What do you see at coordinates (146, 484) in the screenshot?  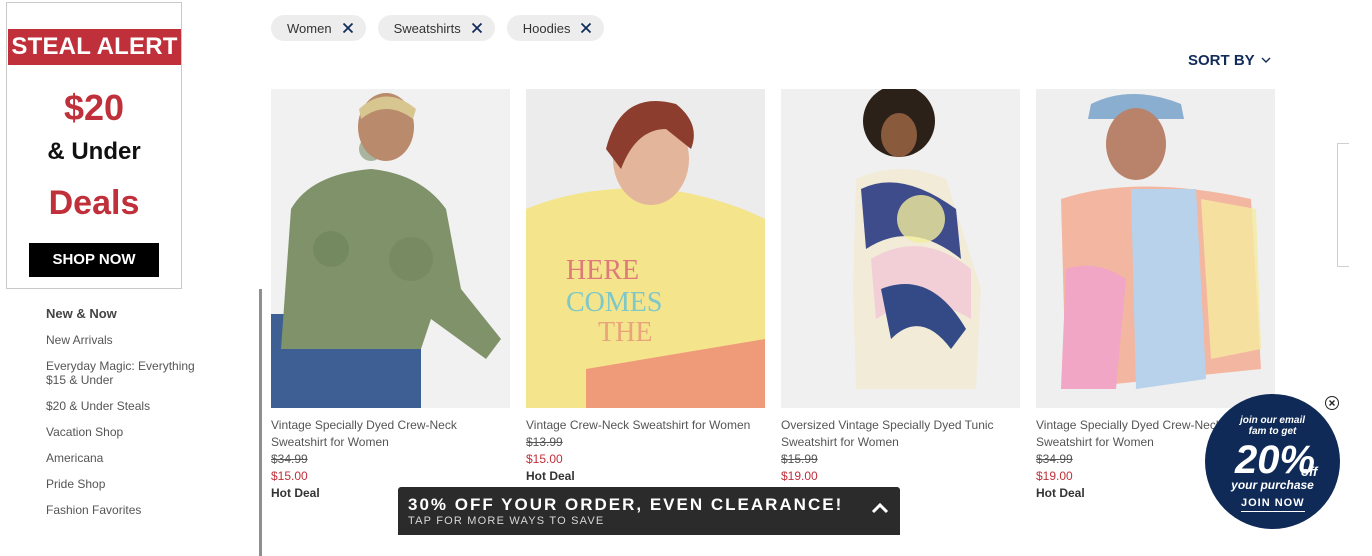 I see `nav-item-pride-shop: Pride Shop` at bounding box center [146, 484].